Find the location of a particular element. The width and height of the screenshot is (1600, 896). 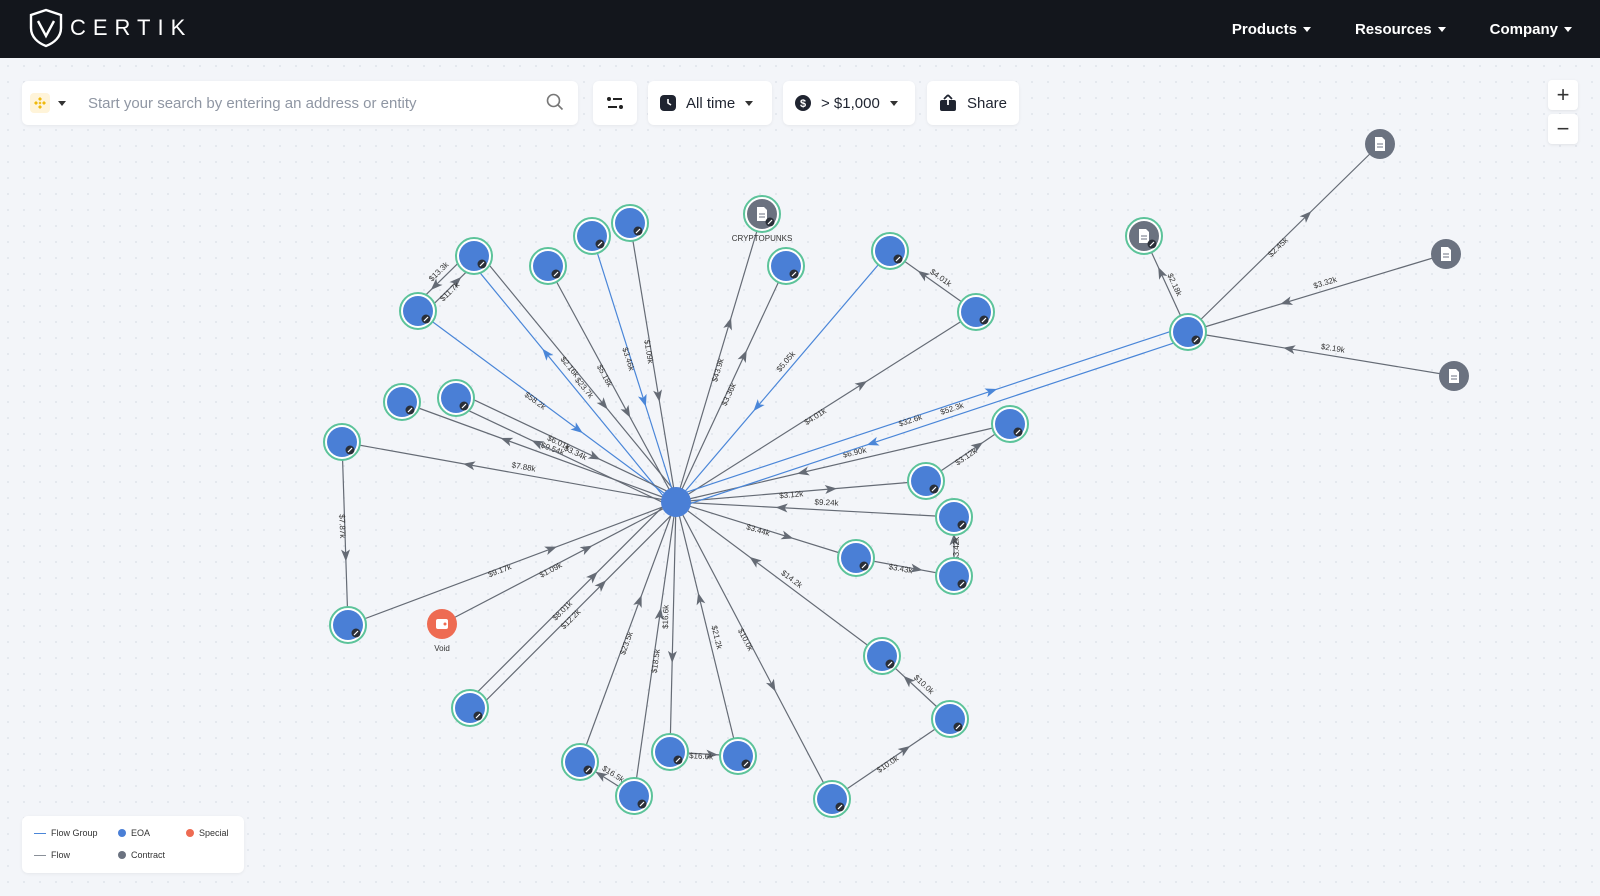

flow-edge: $9.17k is located at coordinates (512, 563).